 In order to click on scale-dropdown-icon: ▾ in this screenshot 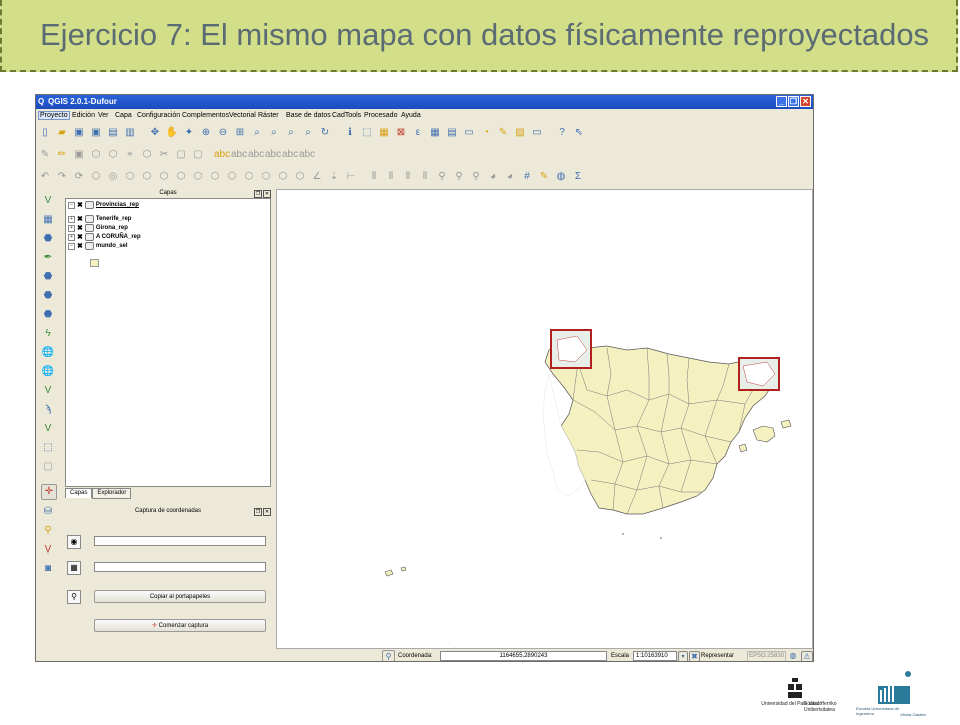, I will do `click(683, 656)`.